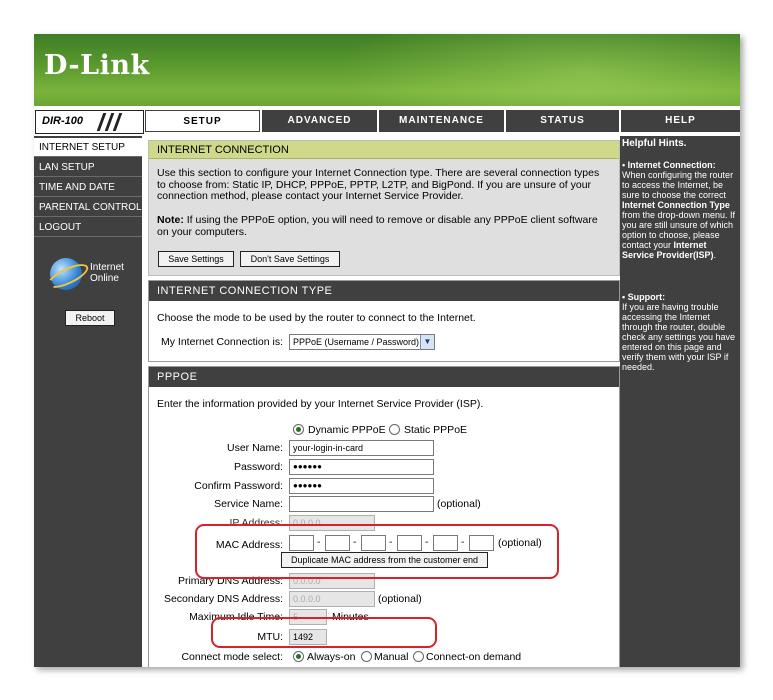 The image size is (773, 700). What do you see at coordinates (88, 147) in the screenshot?
I see `sidebar-item-internet-setup: INTERNET SETUP` at bounding box center [88, 147].